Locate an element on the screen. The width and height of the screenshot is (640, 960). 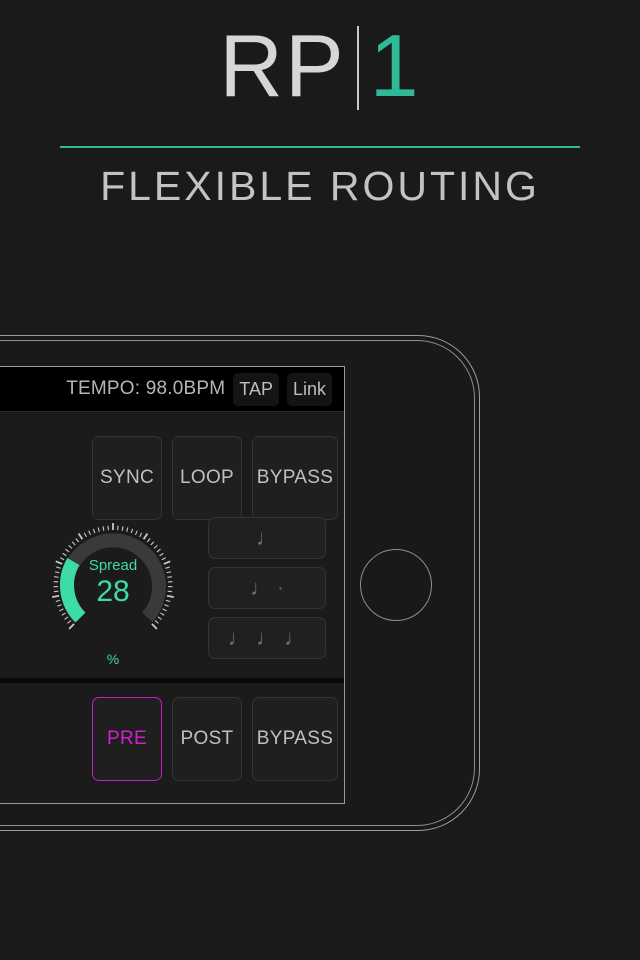
tempo-readout: TEMPO: 98.0BPM is located at coordinates (145, 389).